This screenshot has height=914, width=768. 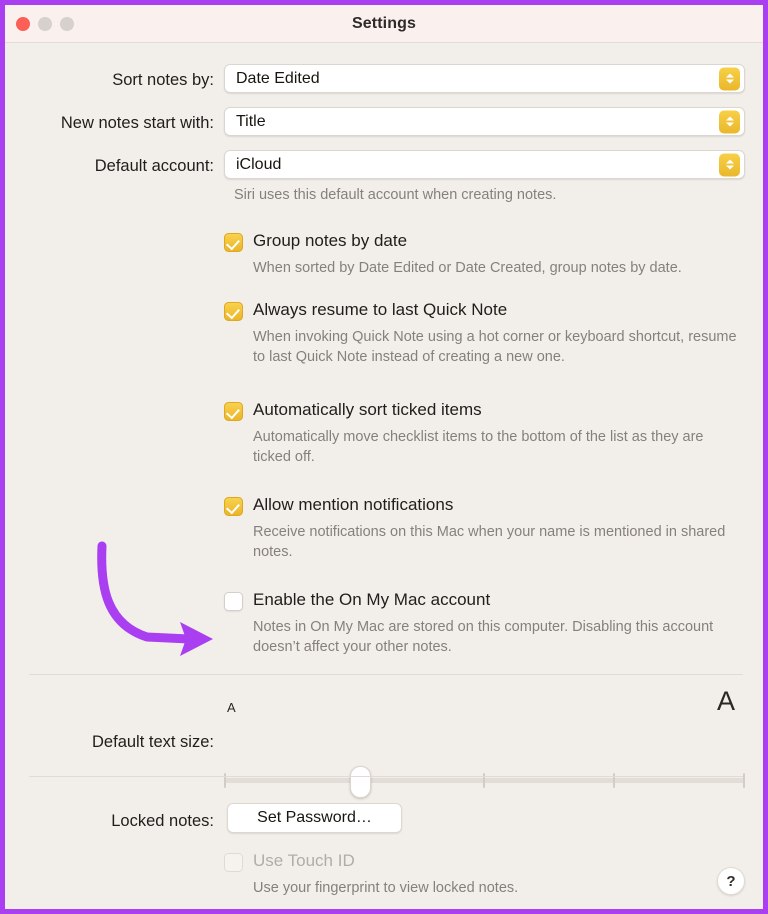 I want to click on checkbox-always-resume-quick-note, so click(x=233, y=311).